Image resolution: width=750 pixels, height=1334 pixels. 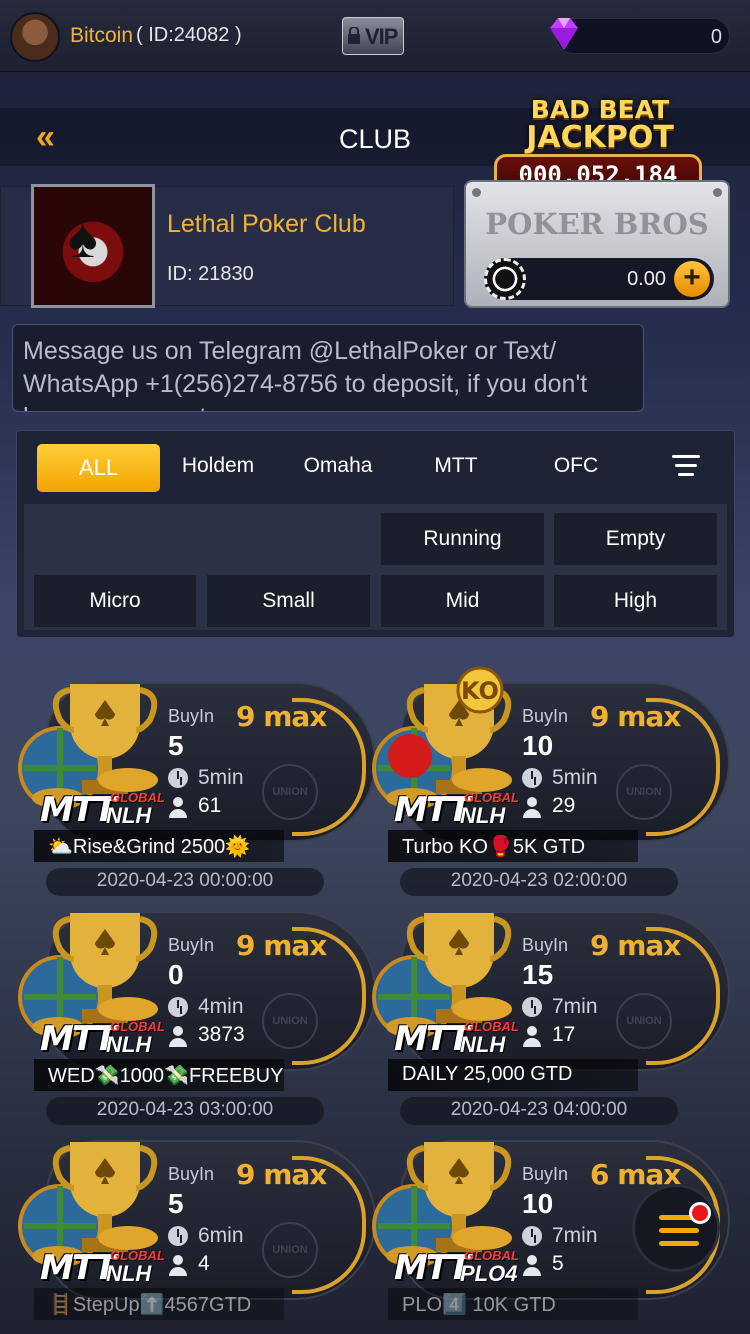 What do you see at coordinates (564, 805) in the screenshot?
I see `player-count: 29` at bounding box center [564, 805].